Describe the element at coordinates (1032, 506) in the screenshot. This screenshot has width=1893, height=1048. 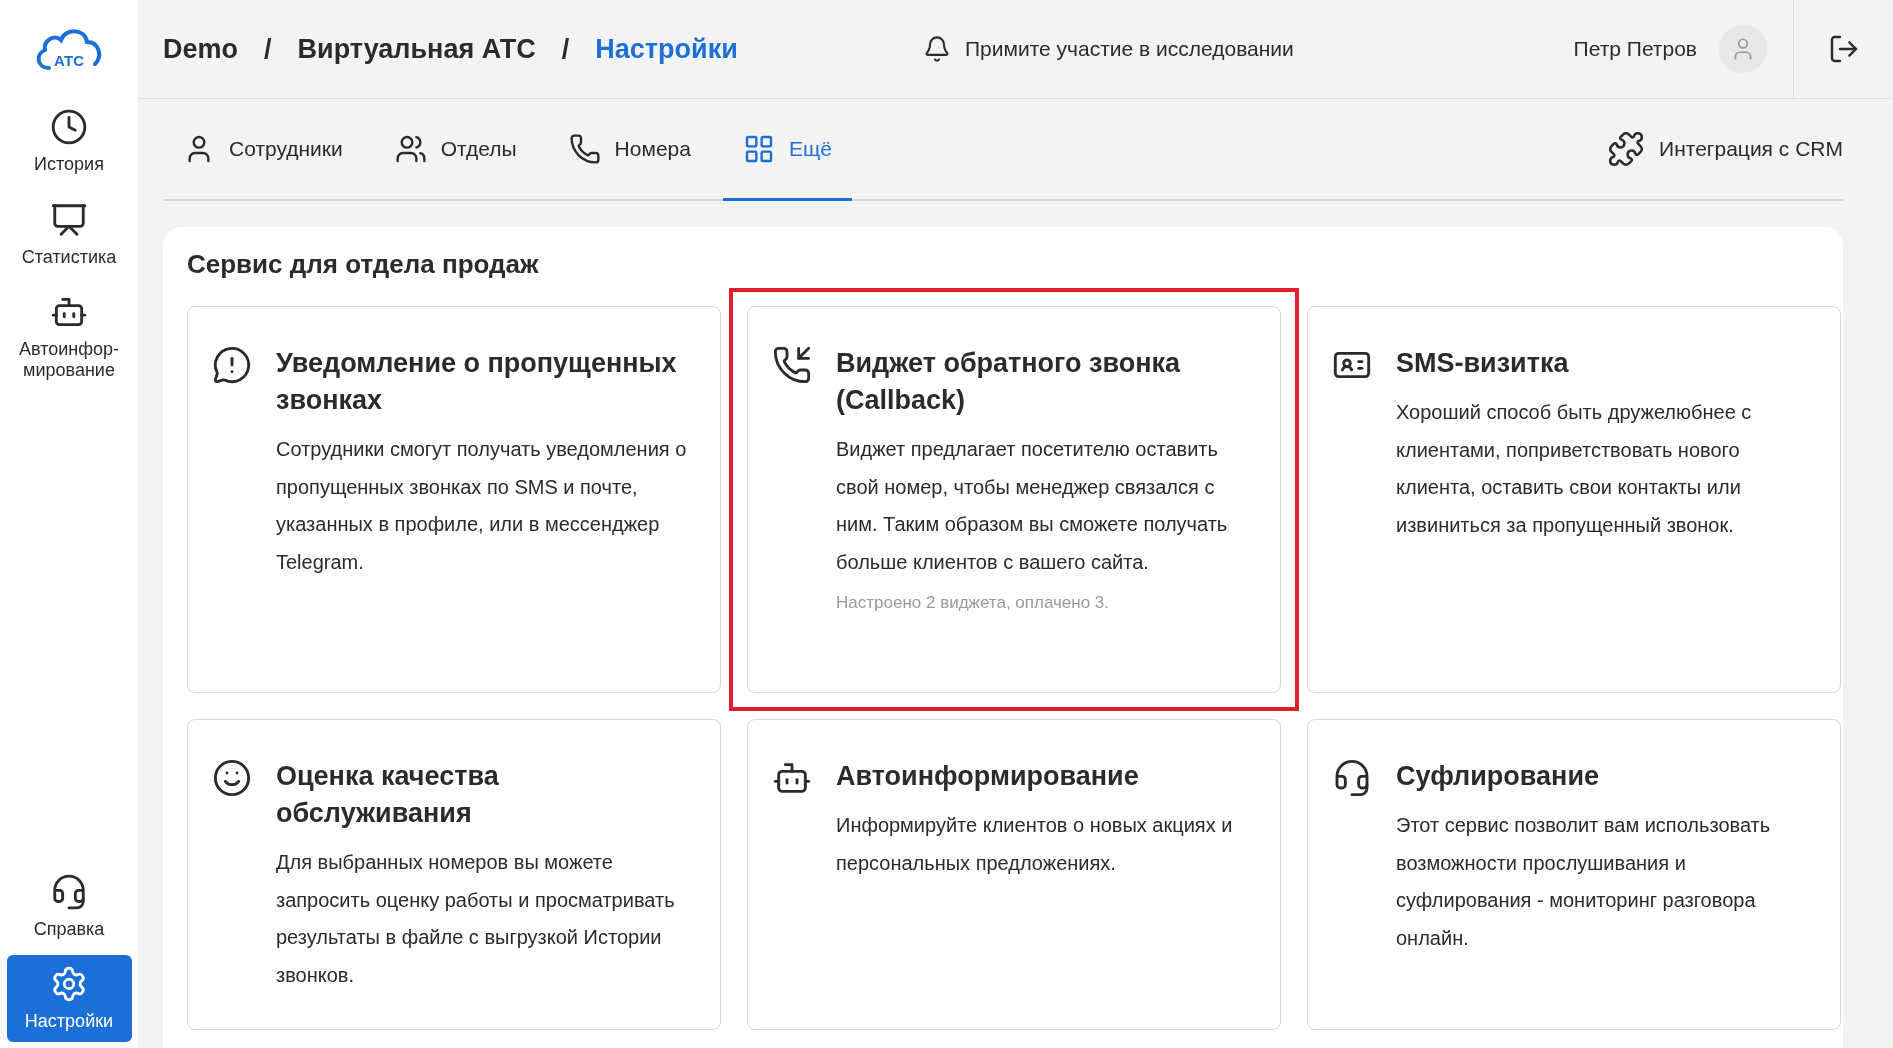
I see `card-description: Виджет предлагает посетителю оставить свой номер, чтобы менеджер связался с ним. Таким образом вы сможете получать больше клиентов с вашего сайта.` at that location.